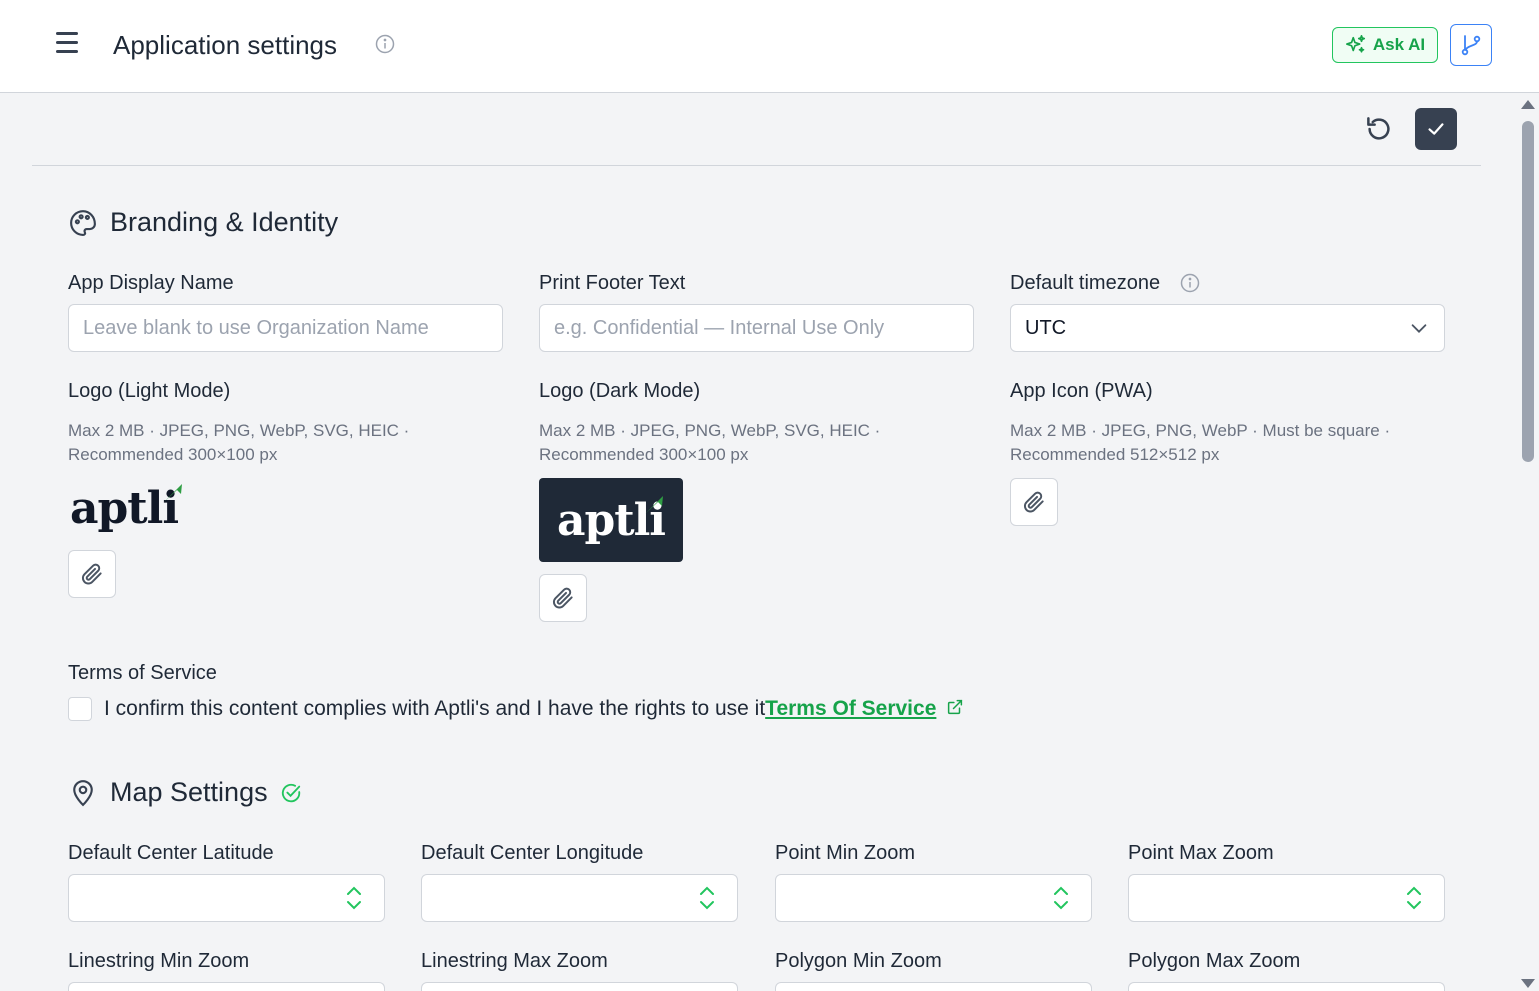 The width and height of the screenshot is (1539, 991). I want to click on branding-heading: Branding & Identity, so click(203, 222).